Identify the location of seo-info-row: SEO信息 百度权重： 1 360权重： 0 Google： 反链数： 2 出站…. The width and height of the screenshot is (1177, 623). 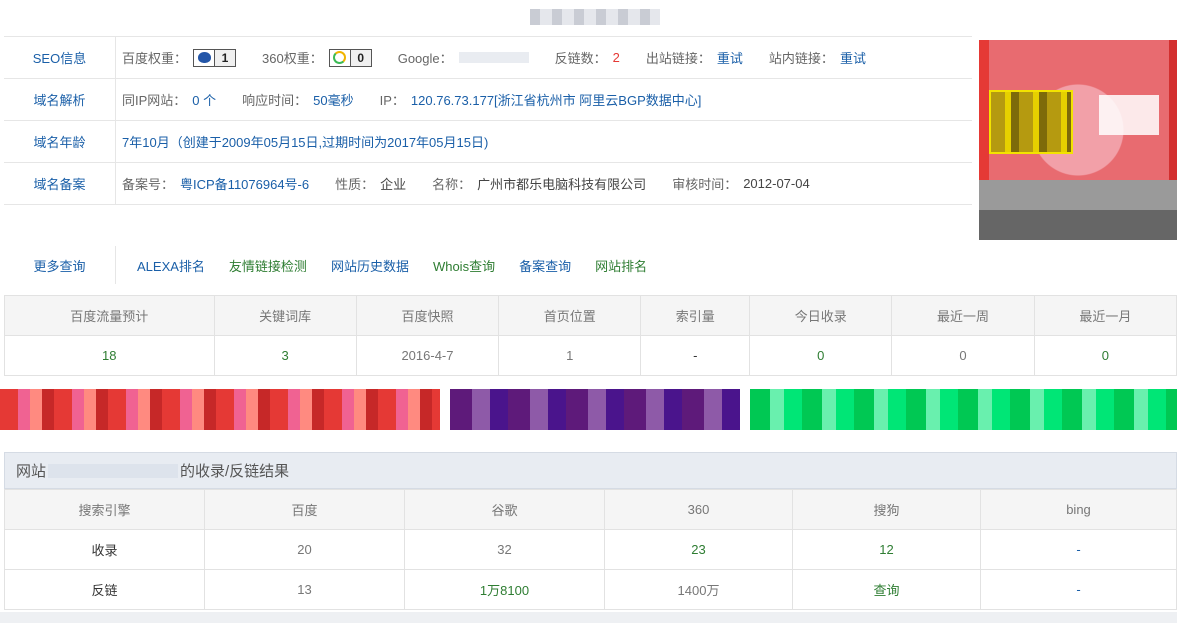
(488, 58).